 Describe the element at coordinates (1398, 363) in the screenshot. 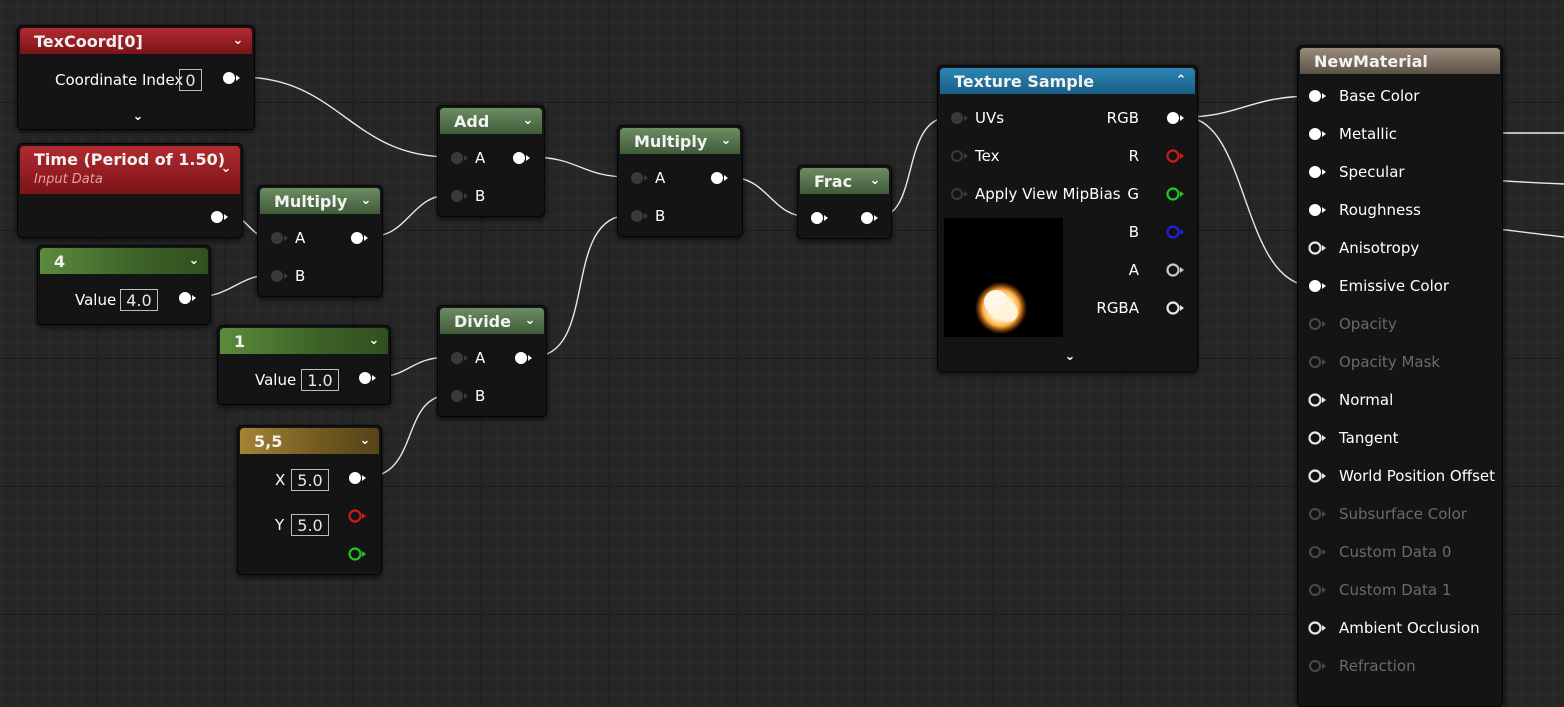

I see `material-input-row: Opacity Mask` at that location.